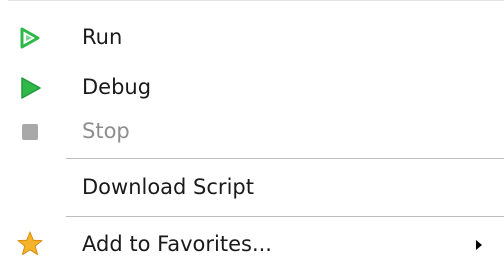  Describe the element at coordinates (102, 37) in the screenshot. I see `menu-item-run-label: Run` at that location.